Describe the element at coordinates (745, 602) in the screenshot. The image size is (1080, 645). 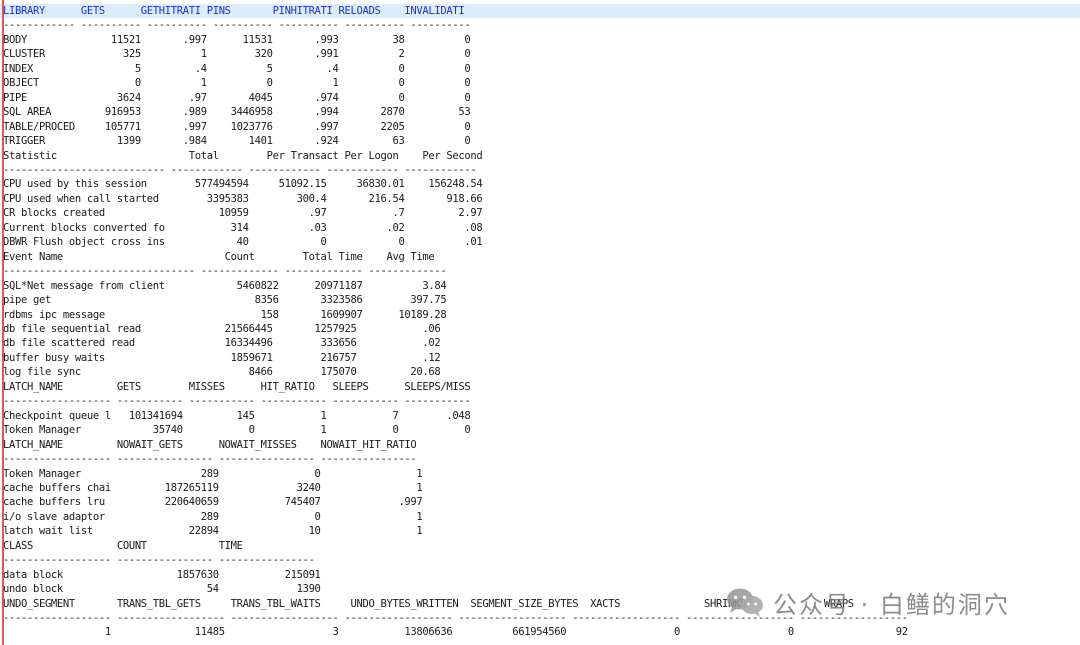
I see `wechat-icon` at that location.